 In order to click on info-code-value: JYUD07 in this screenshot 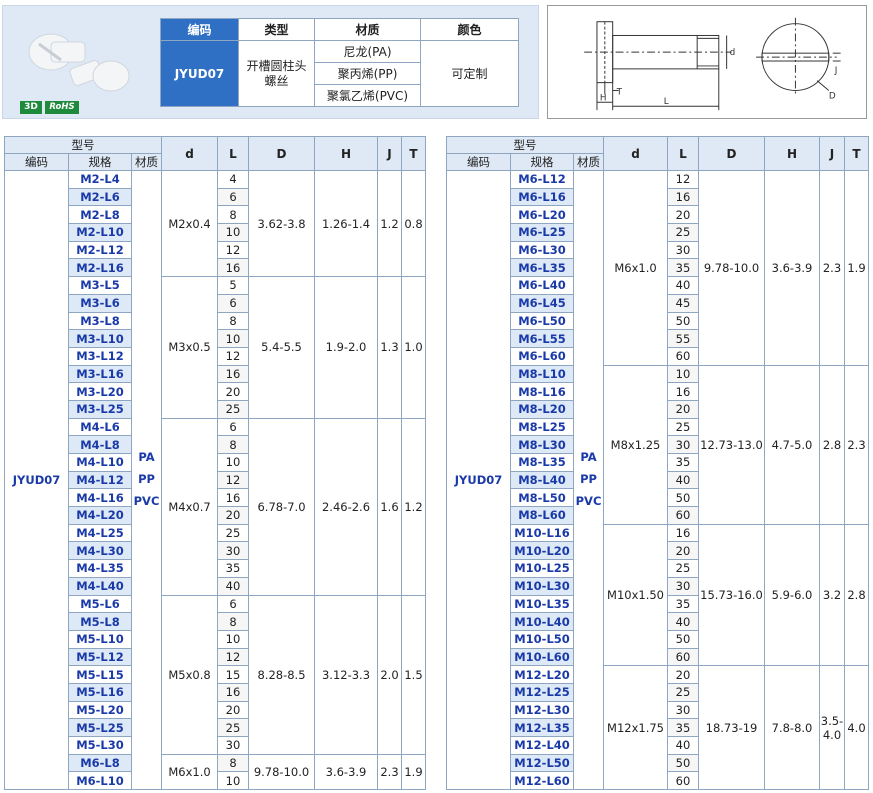, I will do `click(199, 73)`.